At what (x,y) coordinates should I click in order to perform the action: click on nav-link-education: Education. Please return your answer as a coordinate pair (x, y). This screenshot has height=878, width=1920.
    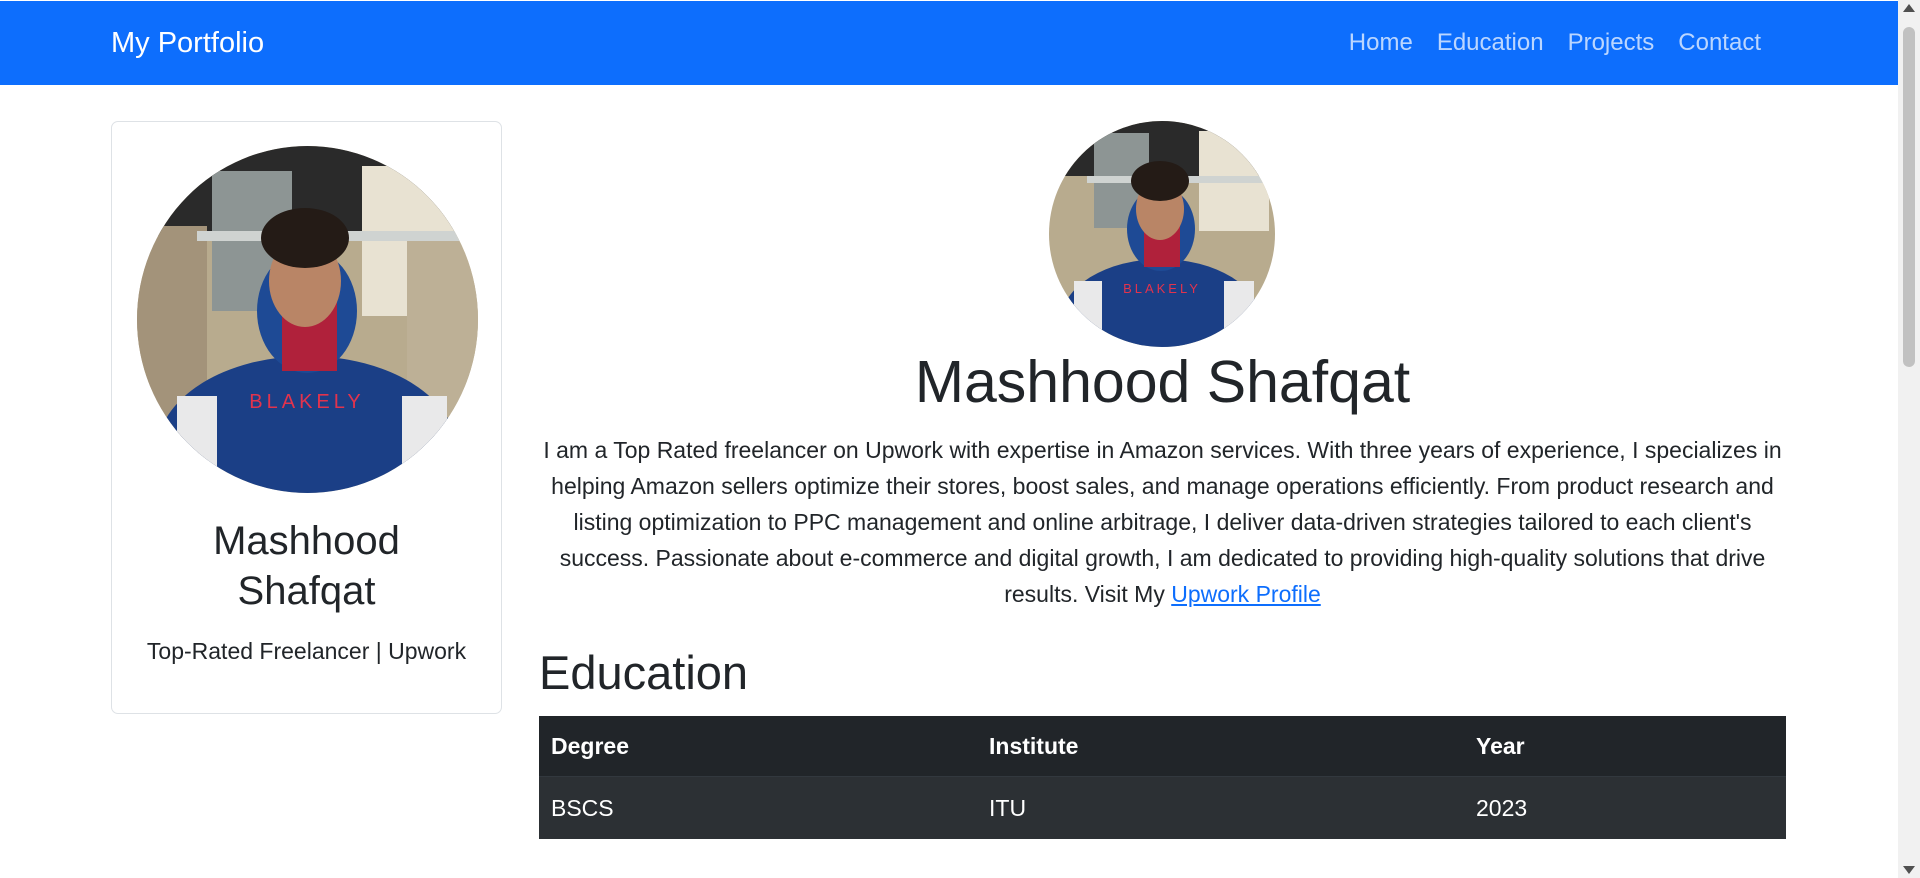
    Looking at the image, I should click on (1490, 43).